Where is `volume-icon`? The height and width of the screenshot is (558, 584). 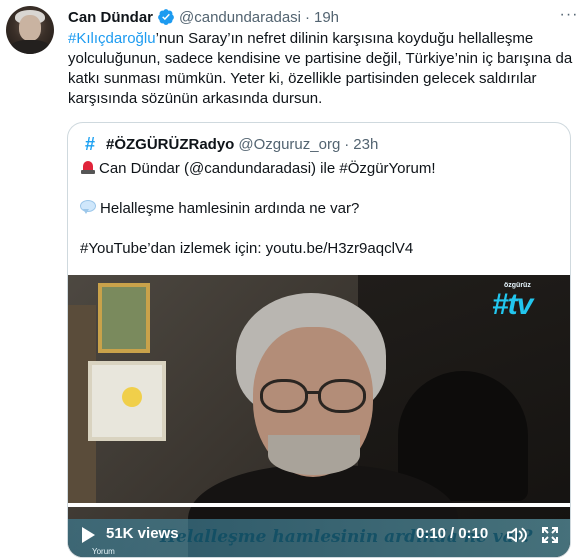 volume-icon is located at coordinates (517, 535).